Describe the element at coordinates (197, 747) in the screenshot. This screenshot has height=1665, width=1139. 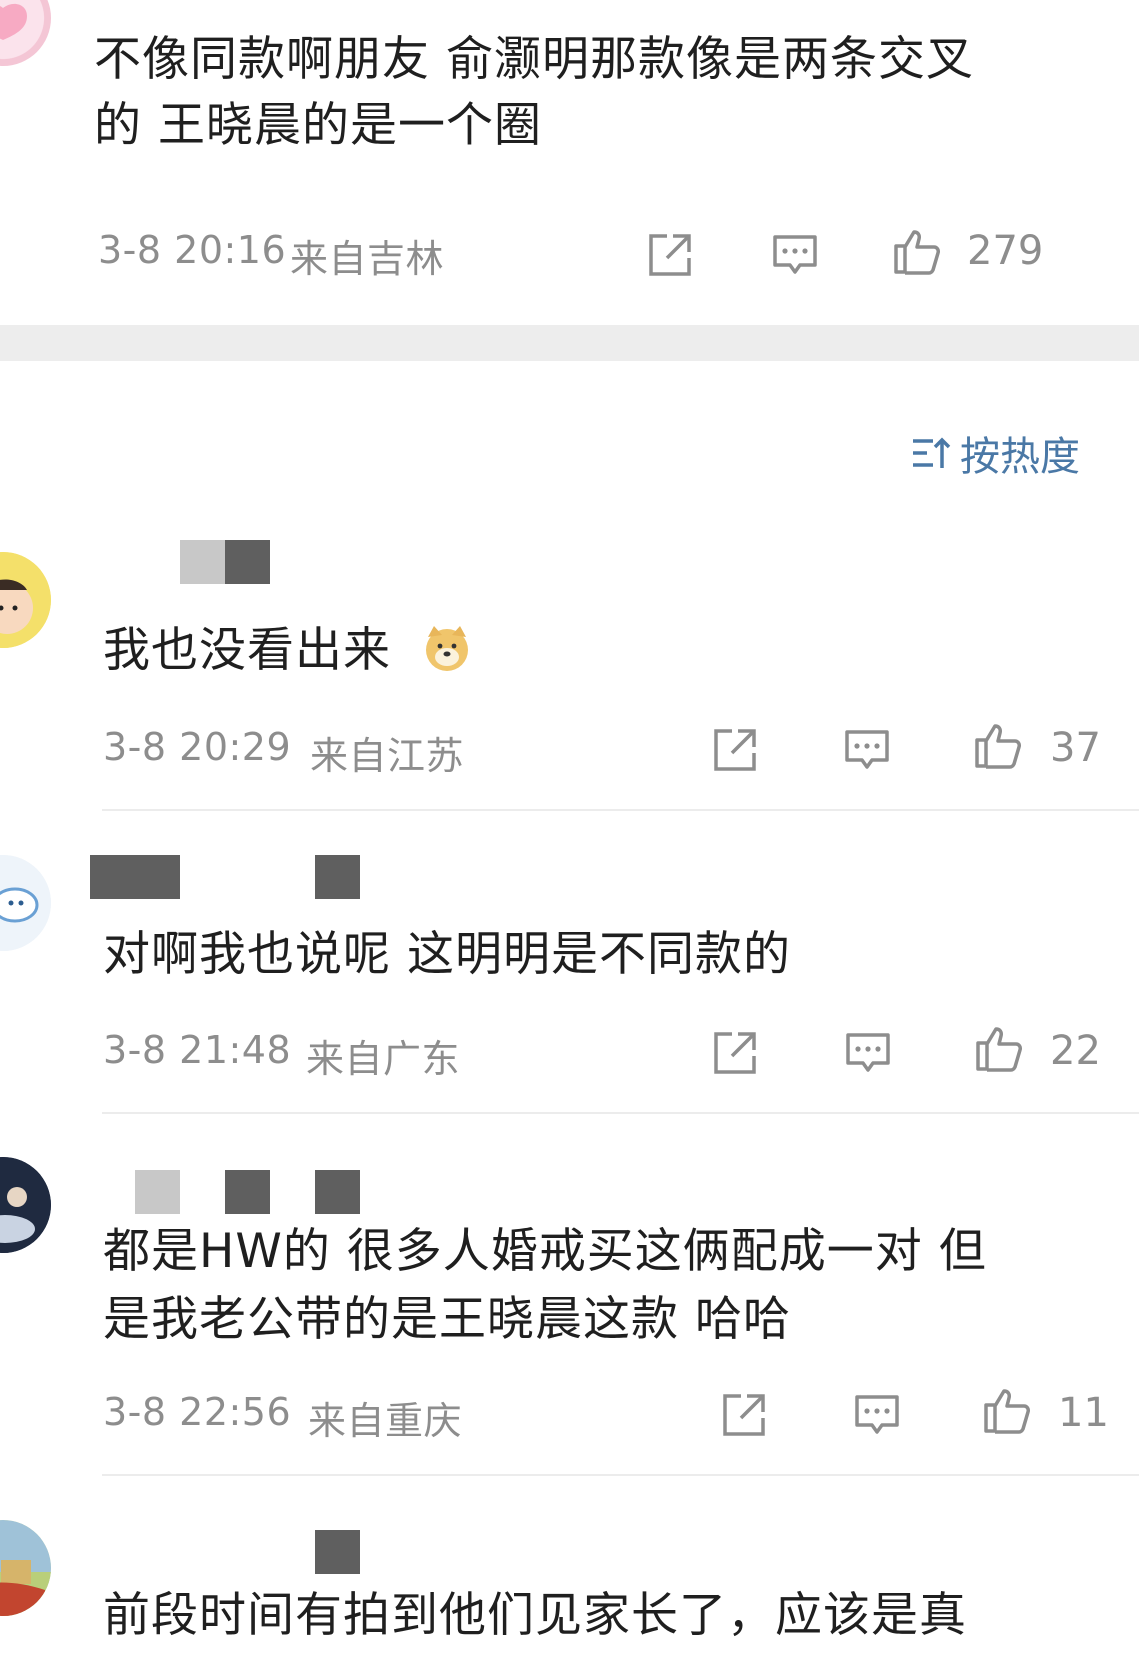
I see `comment-time: 3-8 20:29` at that location.